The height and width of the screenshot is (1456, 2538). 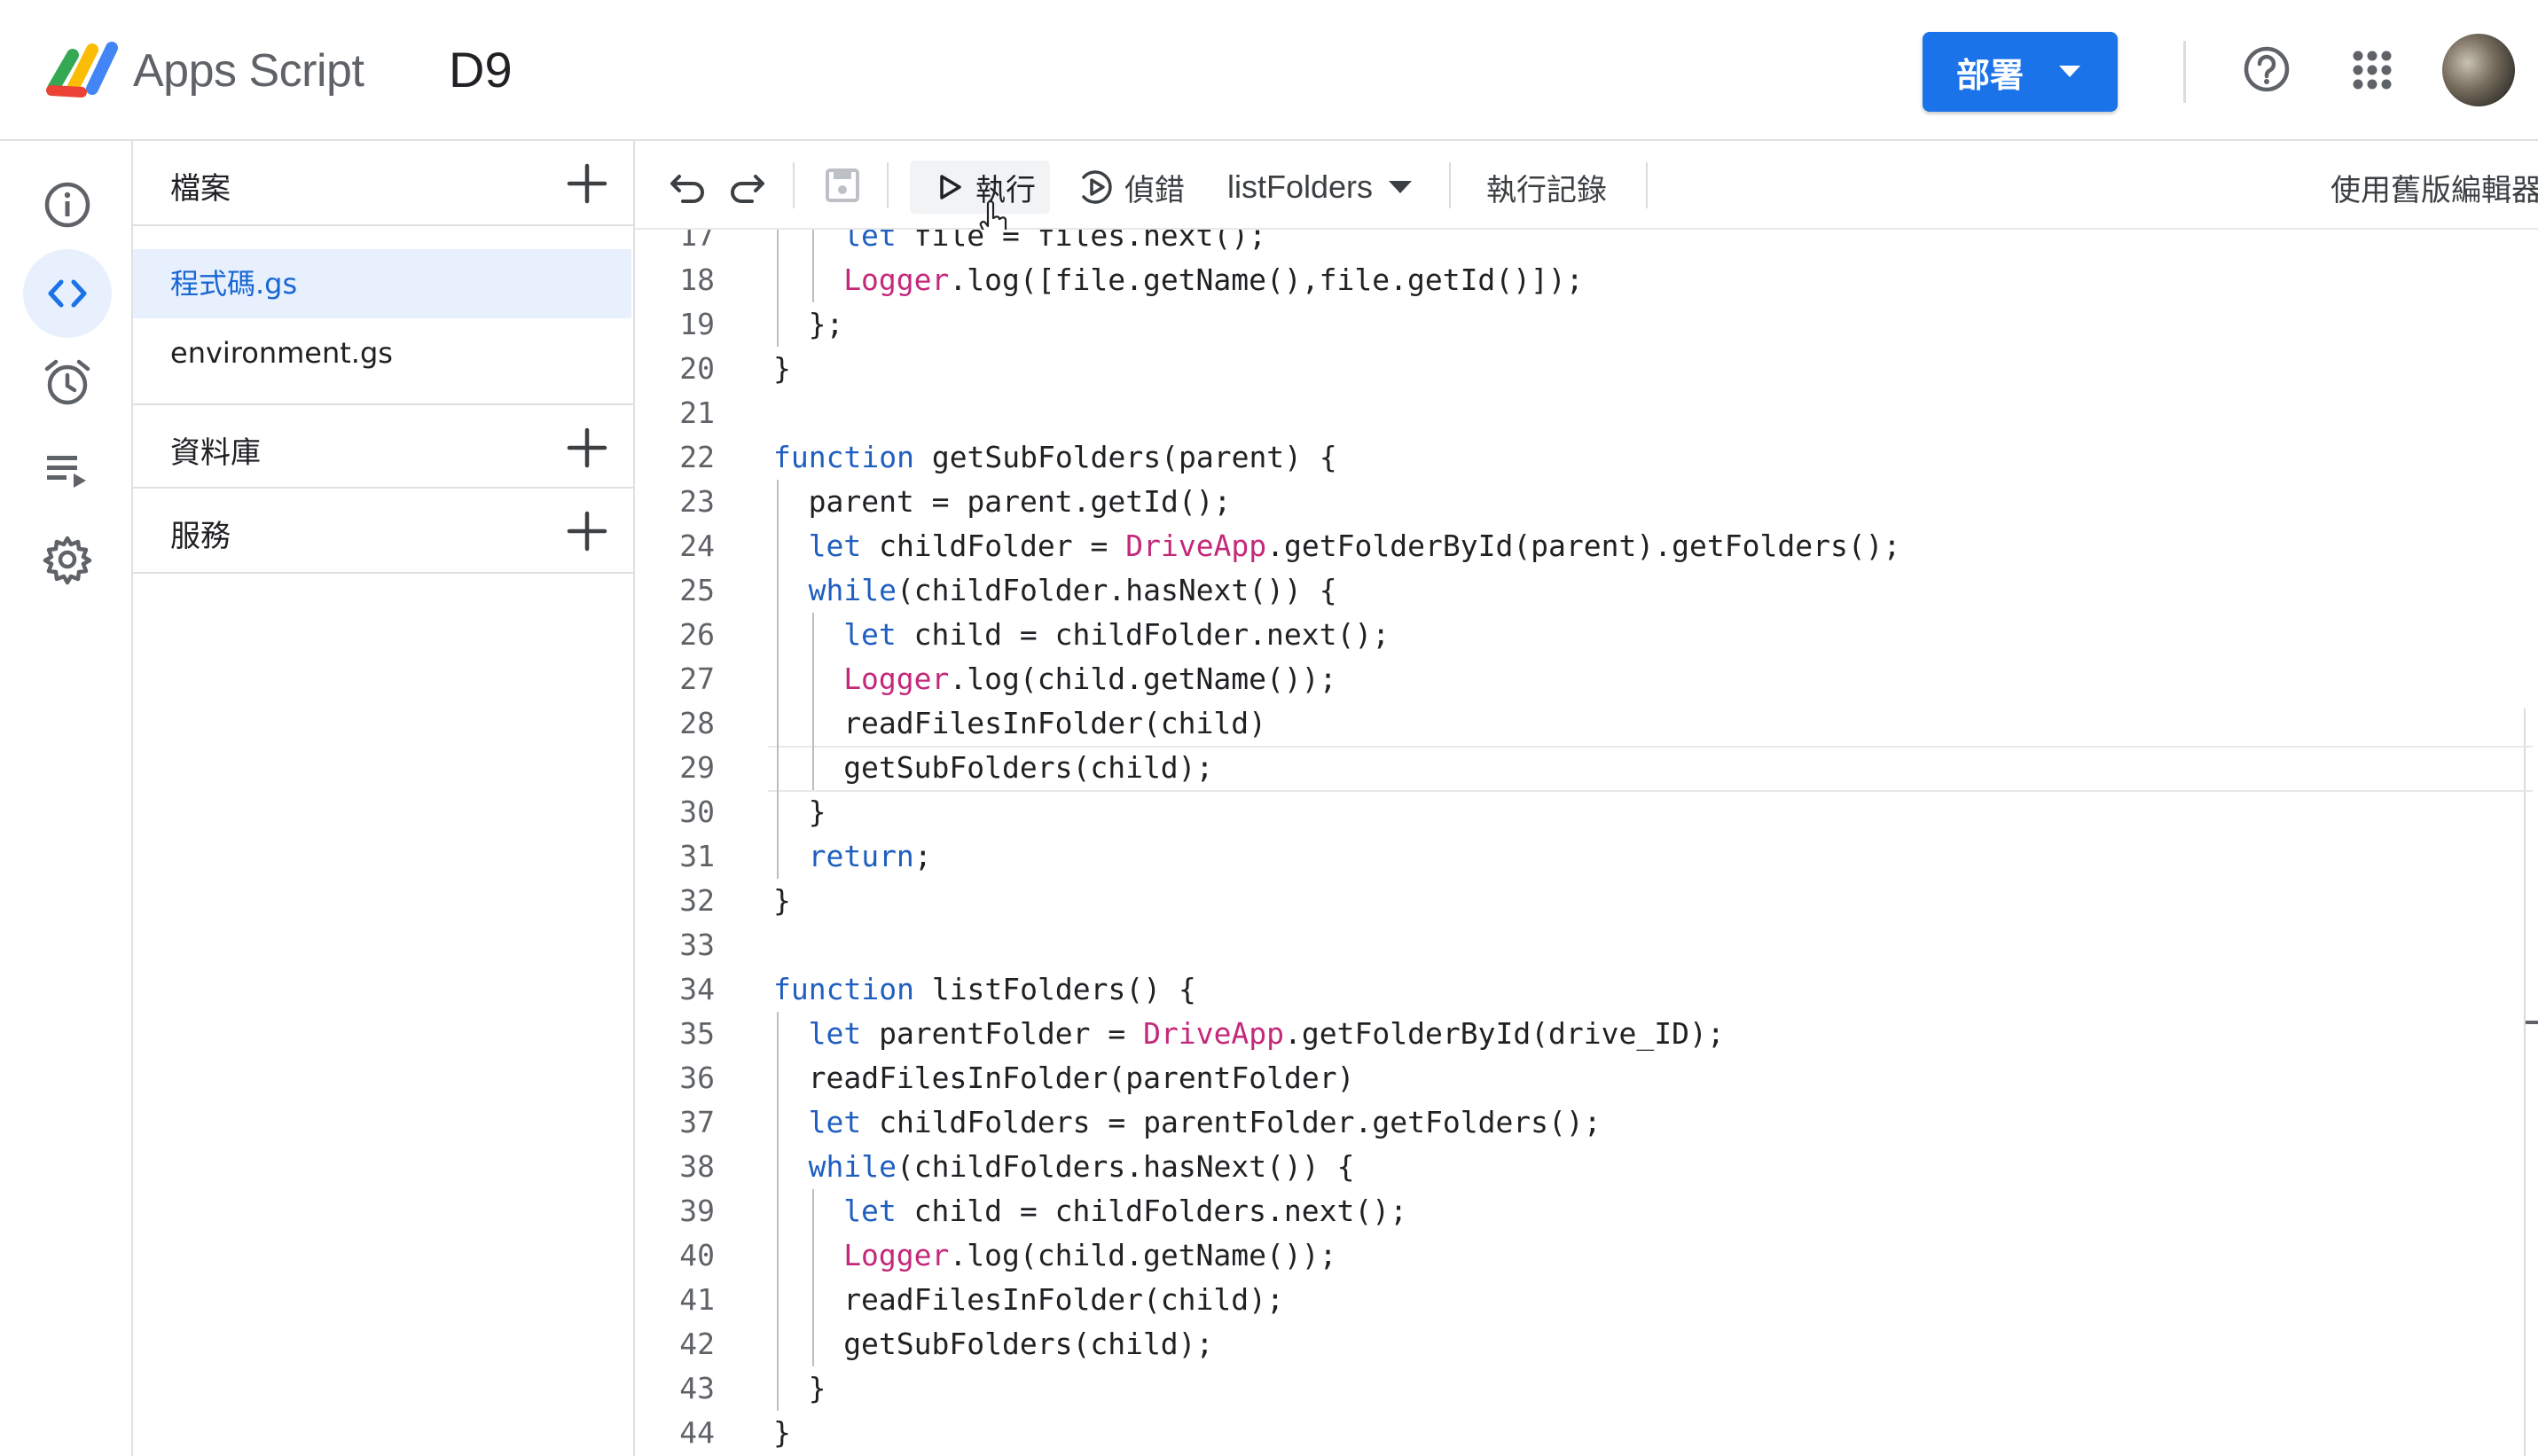 I want to click on rail-triggers-button, so click(x=67, y=382).